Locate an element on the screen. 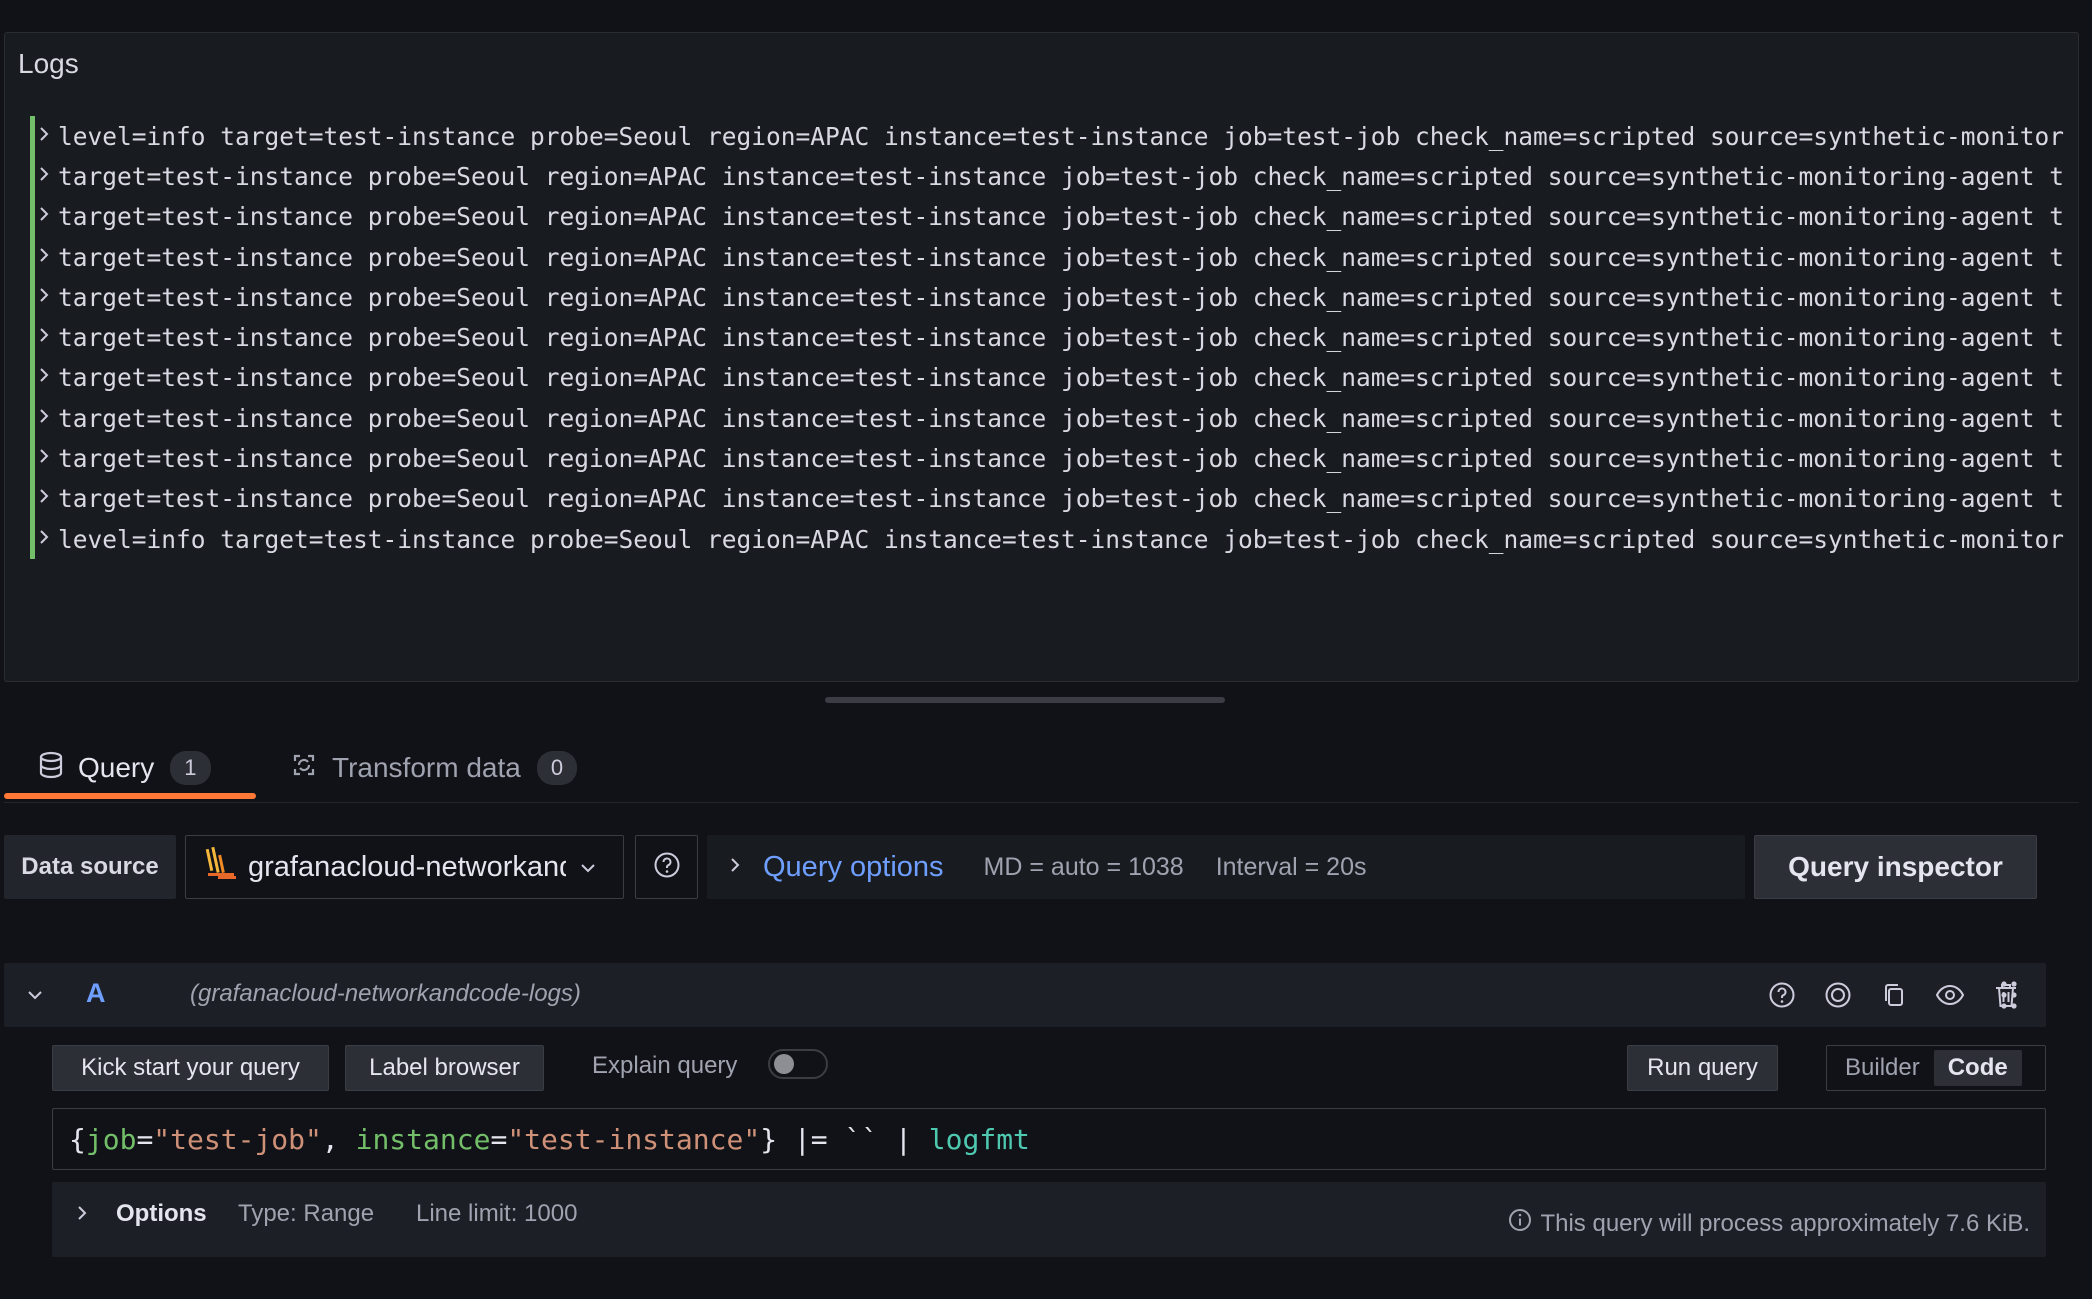  code-token: logfmt is located at coordinates (979, 1139).